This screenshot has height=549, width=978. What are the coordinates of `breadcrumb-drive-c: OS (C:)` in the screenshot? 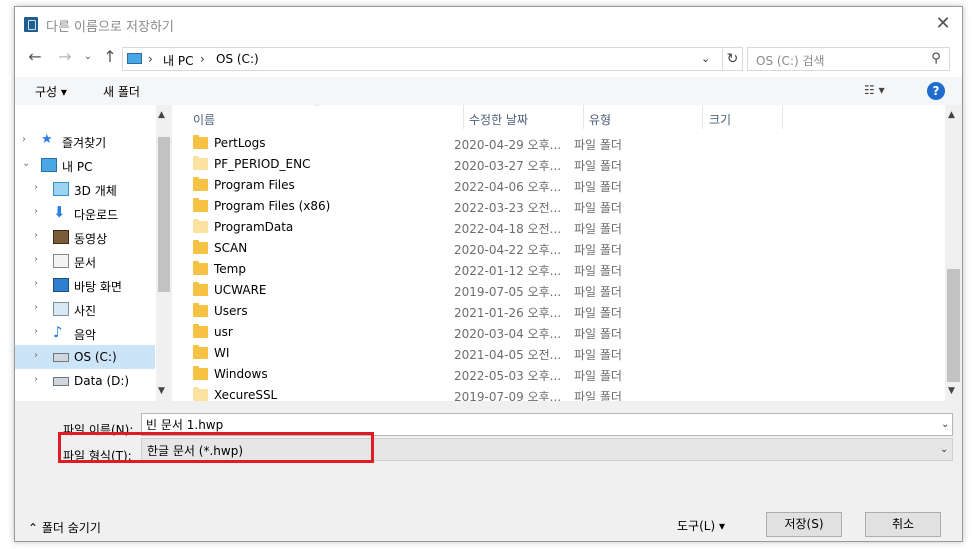 It's located at (237, 59).